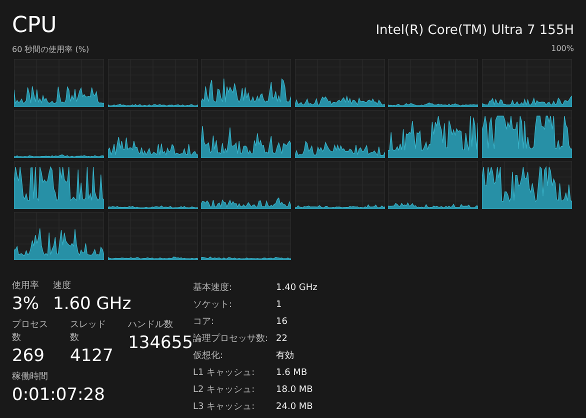 This screenshot has width=586, height=418. Describe the element at coordinates (151, 325) in the screenshot. I see `stat-label: ハンドル数` at that location.